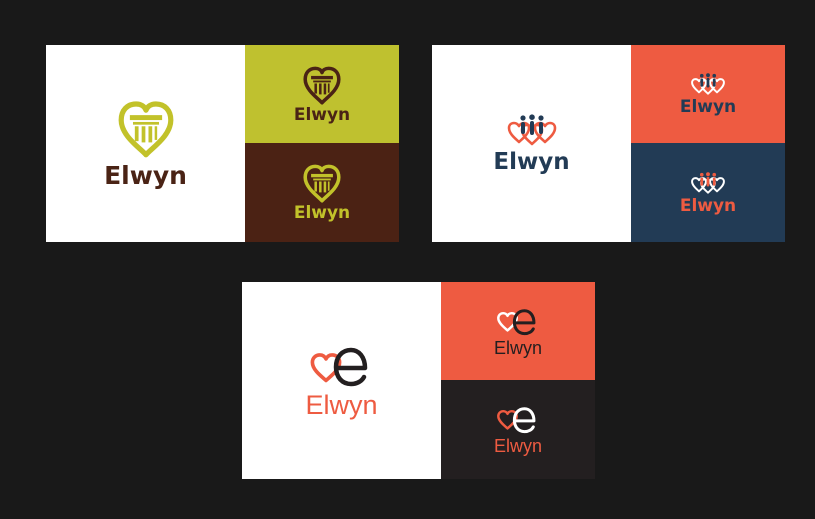 The height and width of the screenshot is (519, 815). I want to click on heart-letter-charcoal-panel: Elwyn, so click(518, 429).